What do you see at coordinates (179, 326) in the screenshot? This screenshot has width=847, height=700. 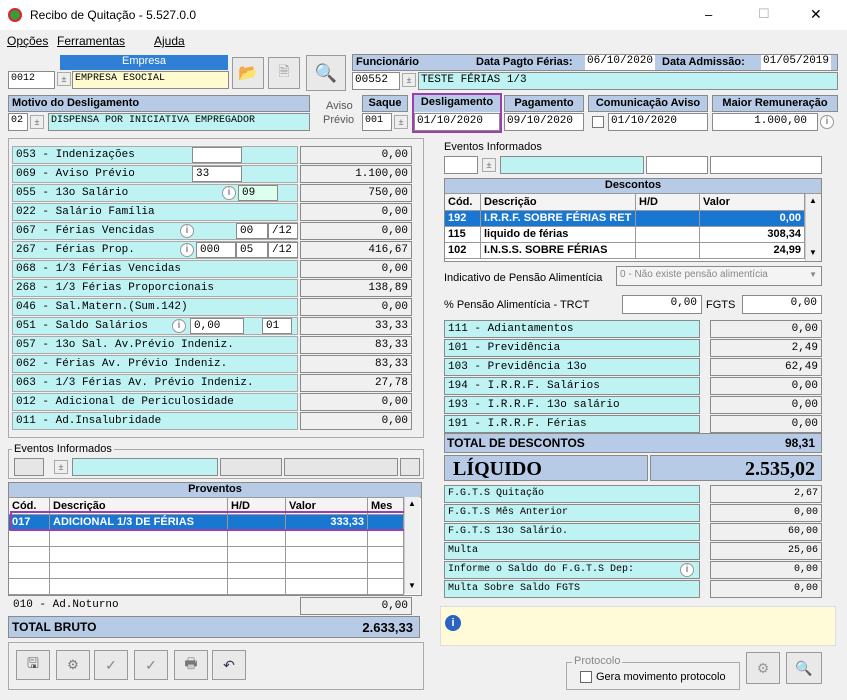 I see `info-icon-saldo: i` at bounding box center [179, 326].